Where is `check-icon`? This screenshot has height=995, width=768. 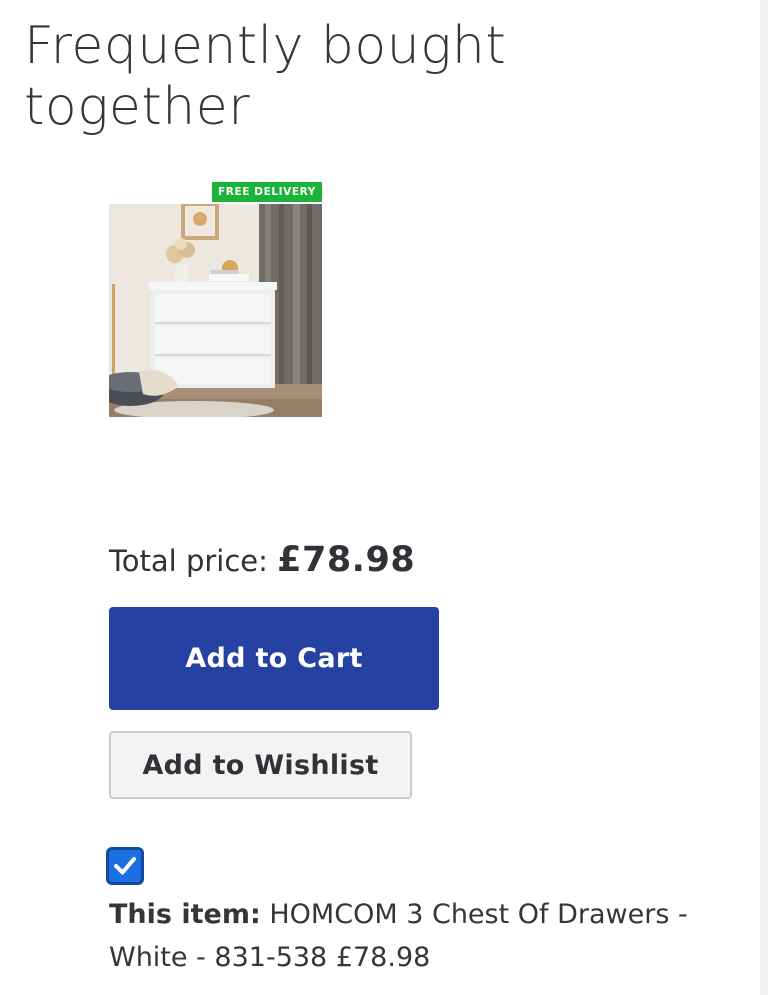 check-icon is located at coordinates (125, 866).